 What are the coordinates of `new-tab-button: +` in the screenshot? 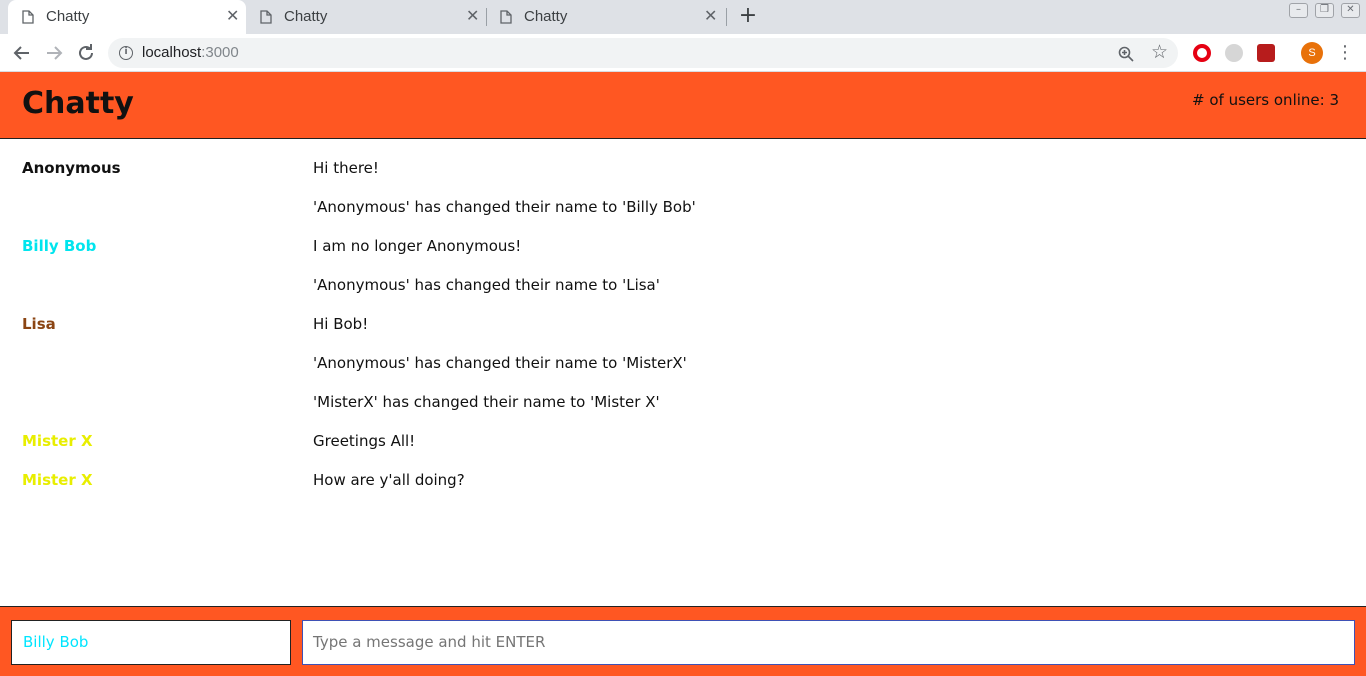 It's located at (748, 17).